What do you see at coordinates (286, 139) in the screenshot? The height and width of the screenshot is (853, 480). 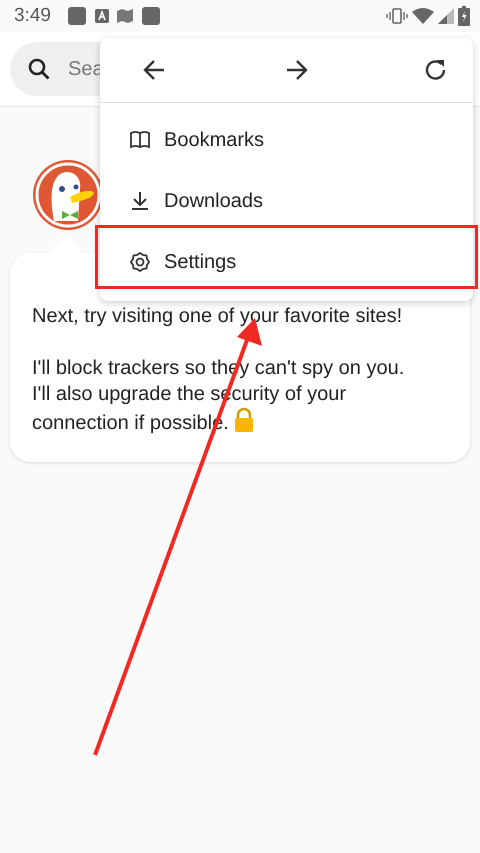 I see `menu-item: Bookmarks` at bounding box center [286, 139].